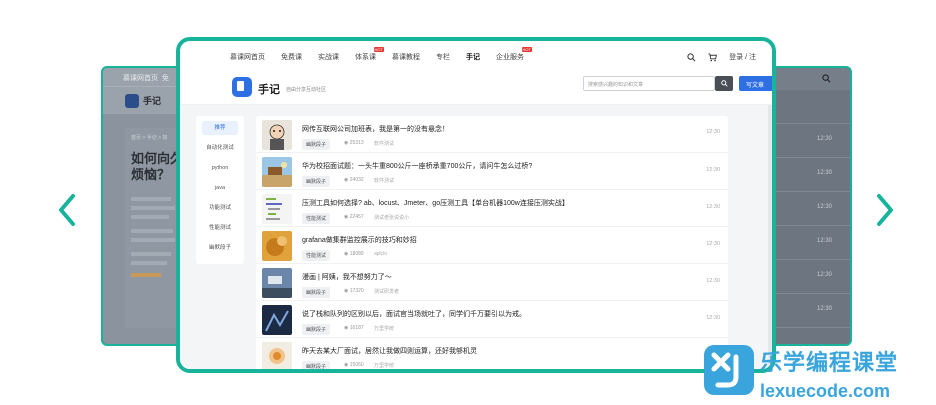 The width and height of the screenshot is (936, 405). I want to click on cart-icon, so click(713, 57).